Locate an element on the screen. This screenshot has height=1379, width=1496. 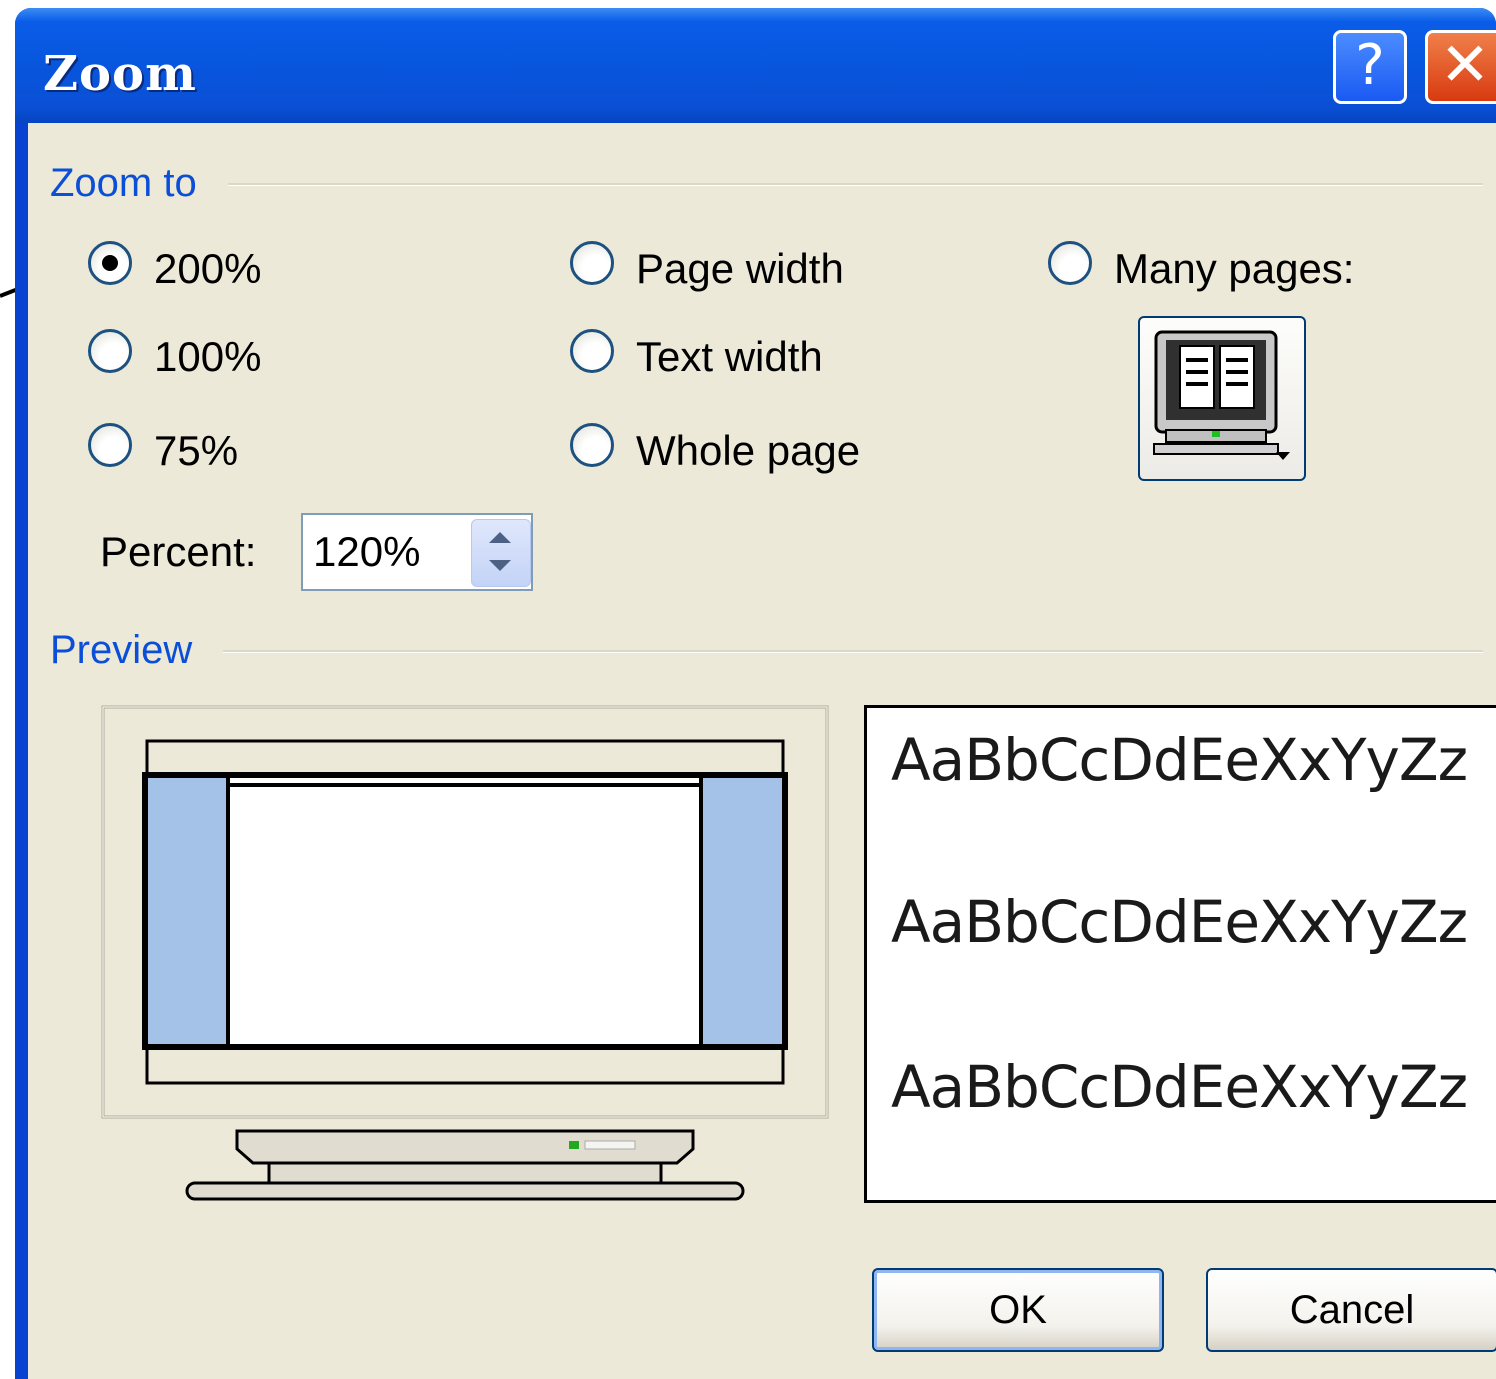
percent-label: Percent: is located at coordinates (178, 551).